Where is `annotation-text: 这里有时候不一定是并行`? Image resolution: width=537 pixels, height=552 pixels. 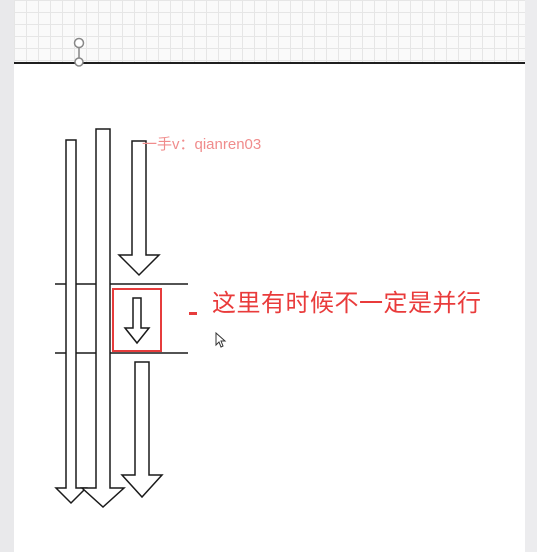 annotation-text: 这里有时候不一定是并行 is located at coordinates (347, 303).